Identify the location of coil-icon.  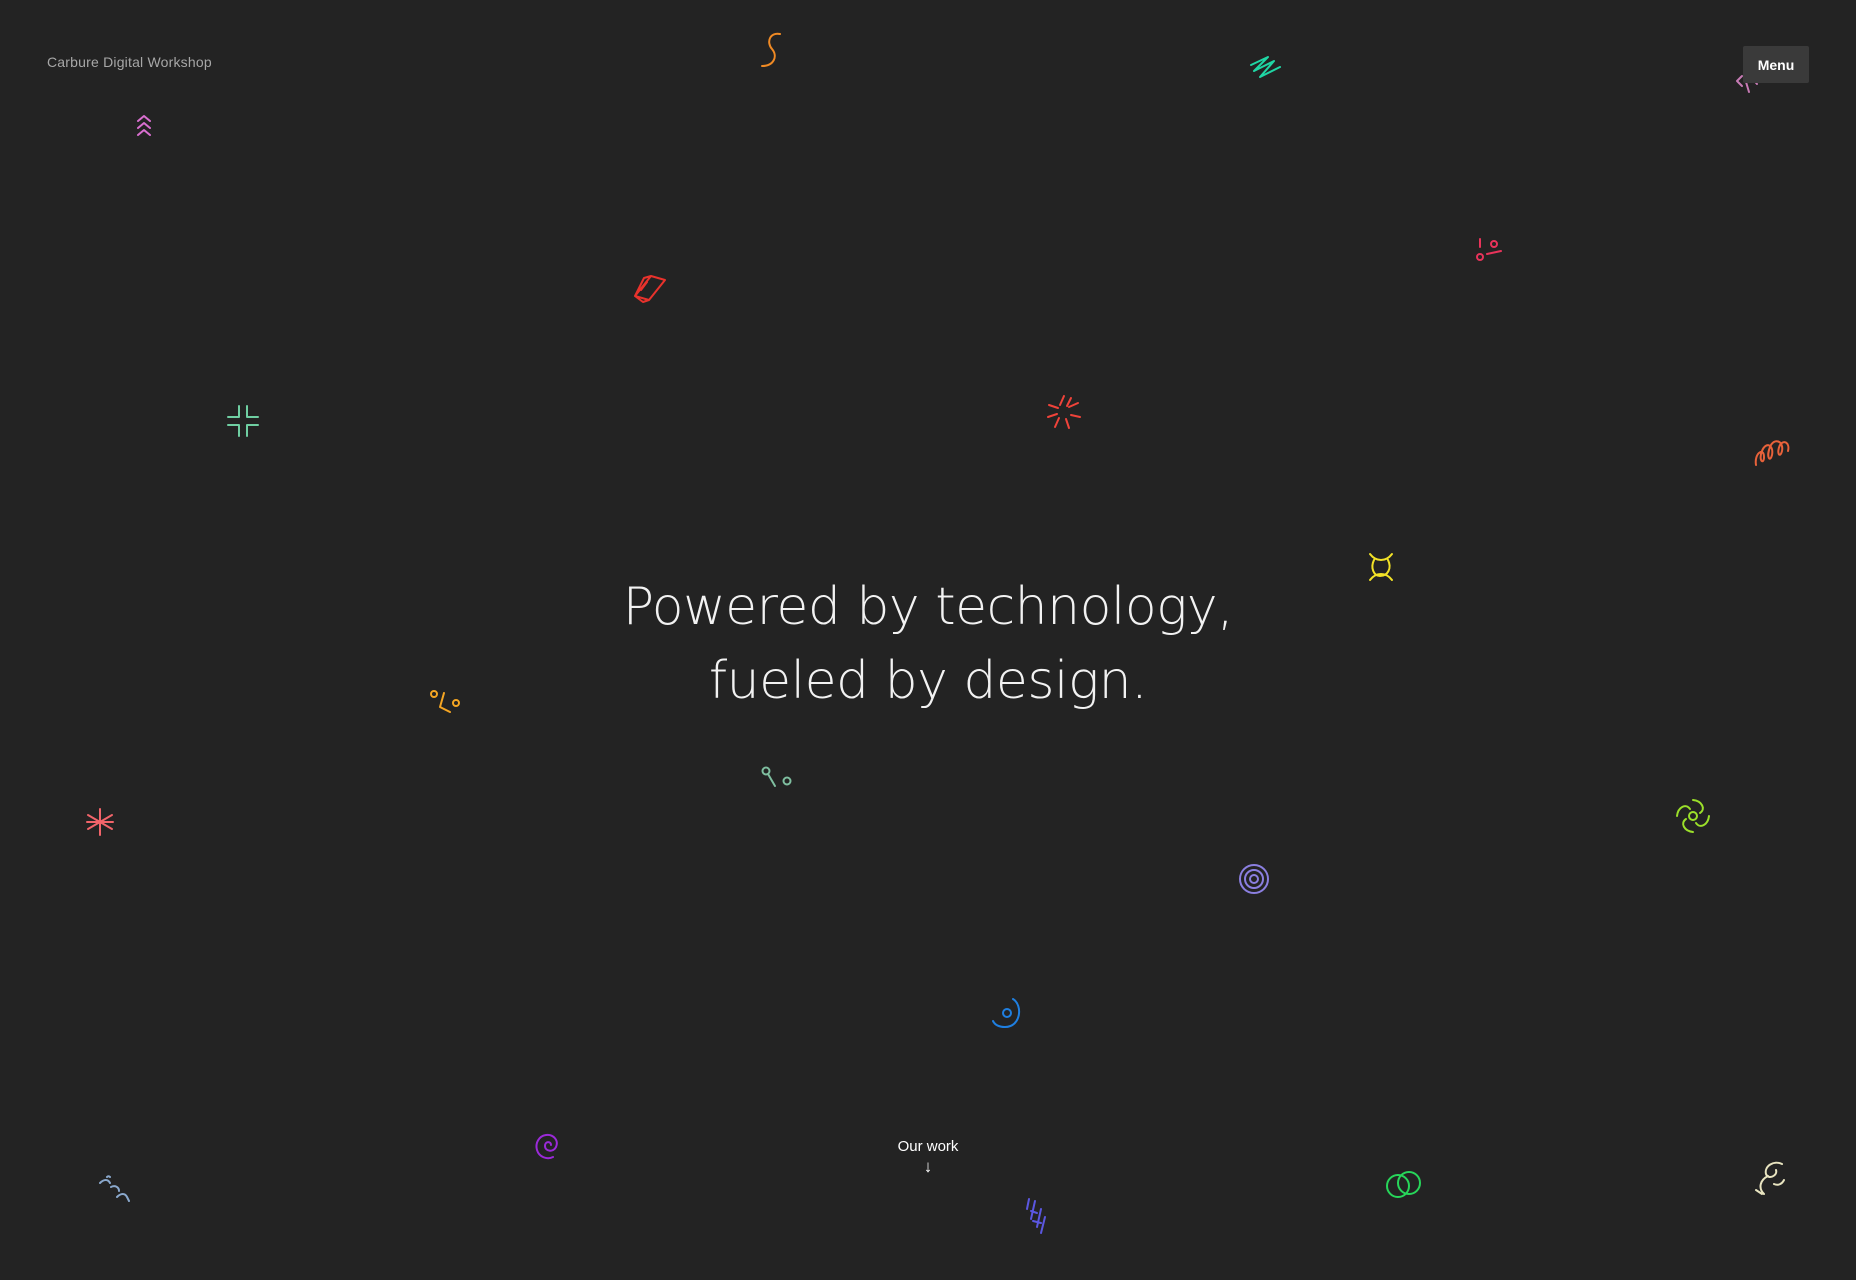
(1772, 453).